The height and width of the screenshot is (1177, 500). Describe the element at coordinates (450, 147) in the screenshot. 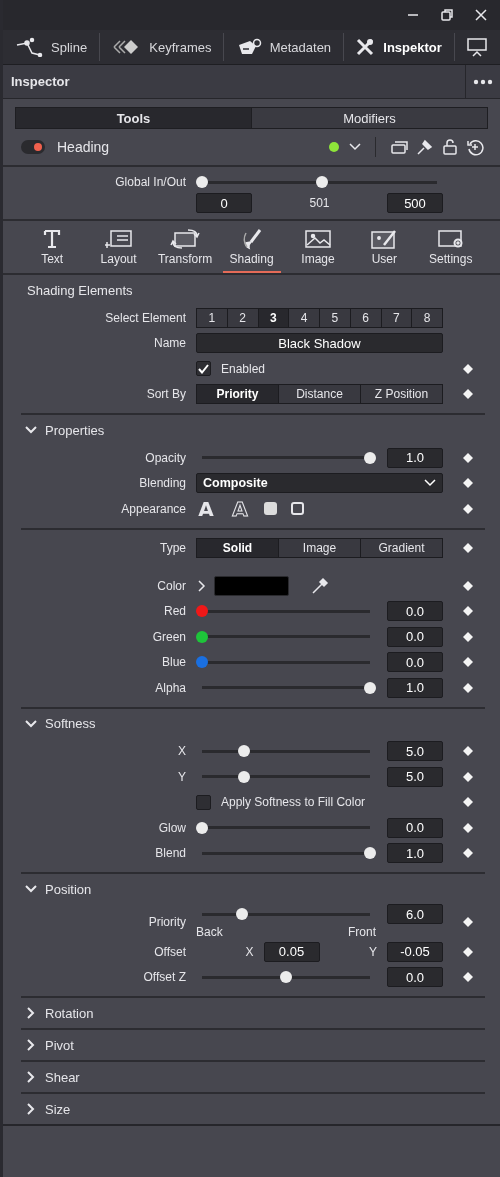

I see `lock-icon` at that location.